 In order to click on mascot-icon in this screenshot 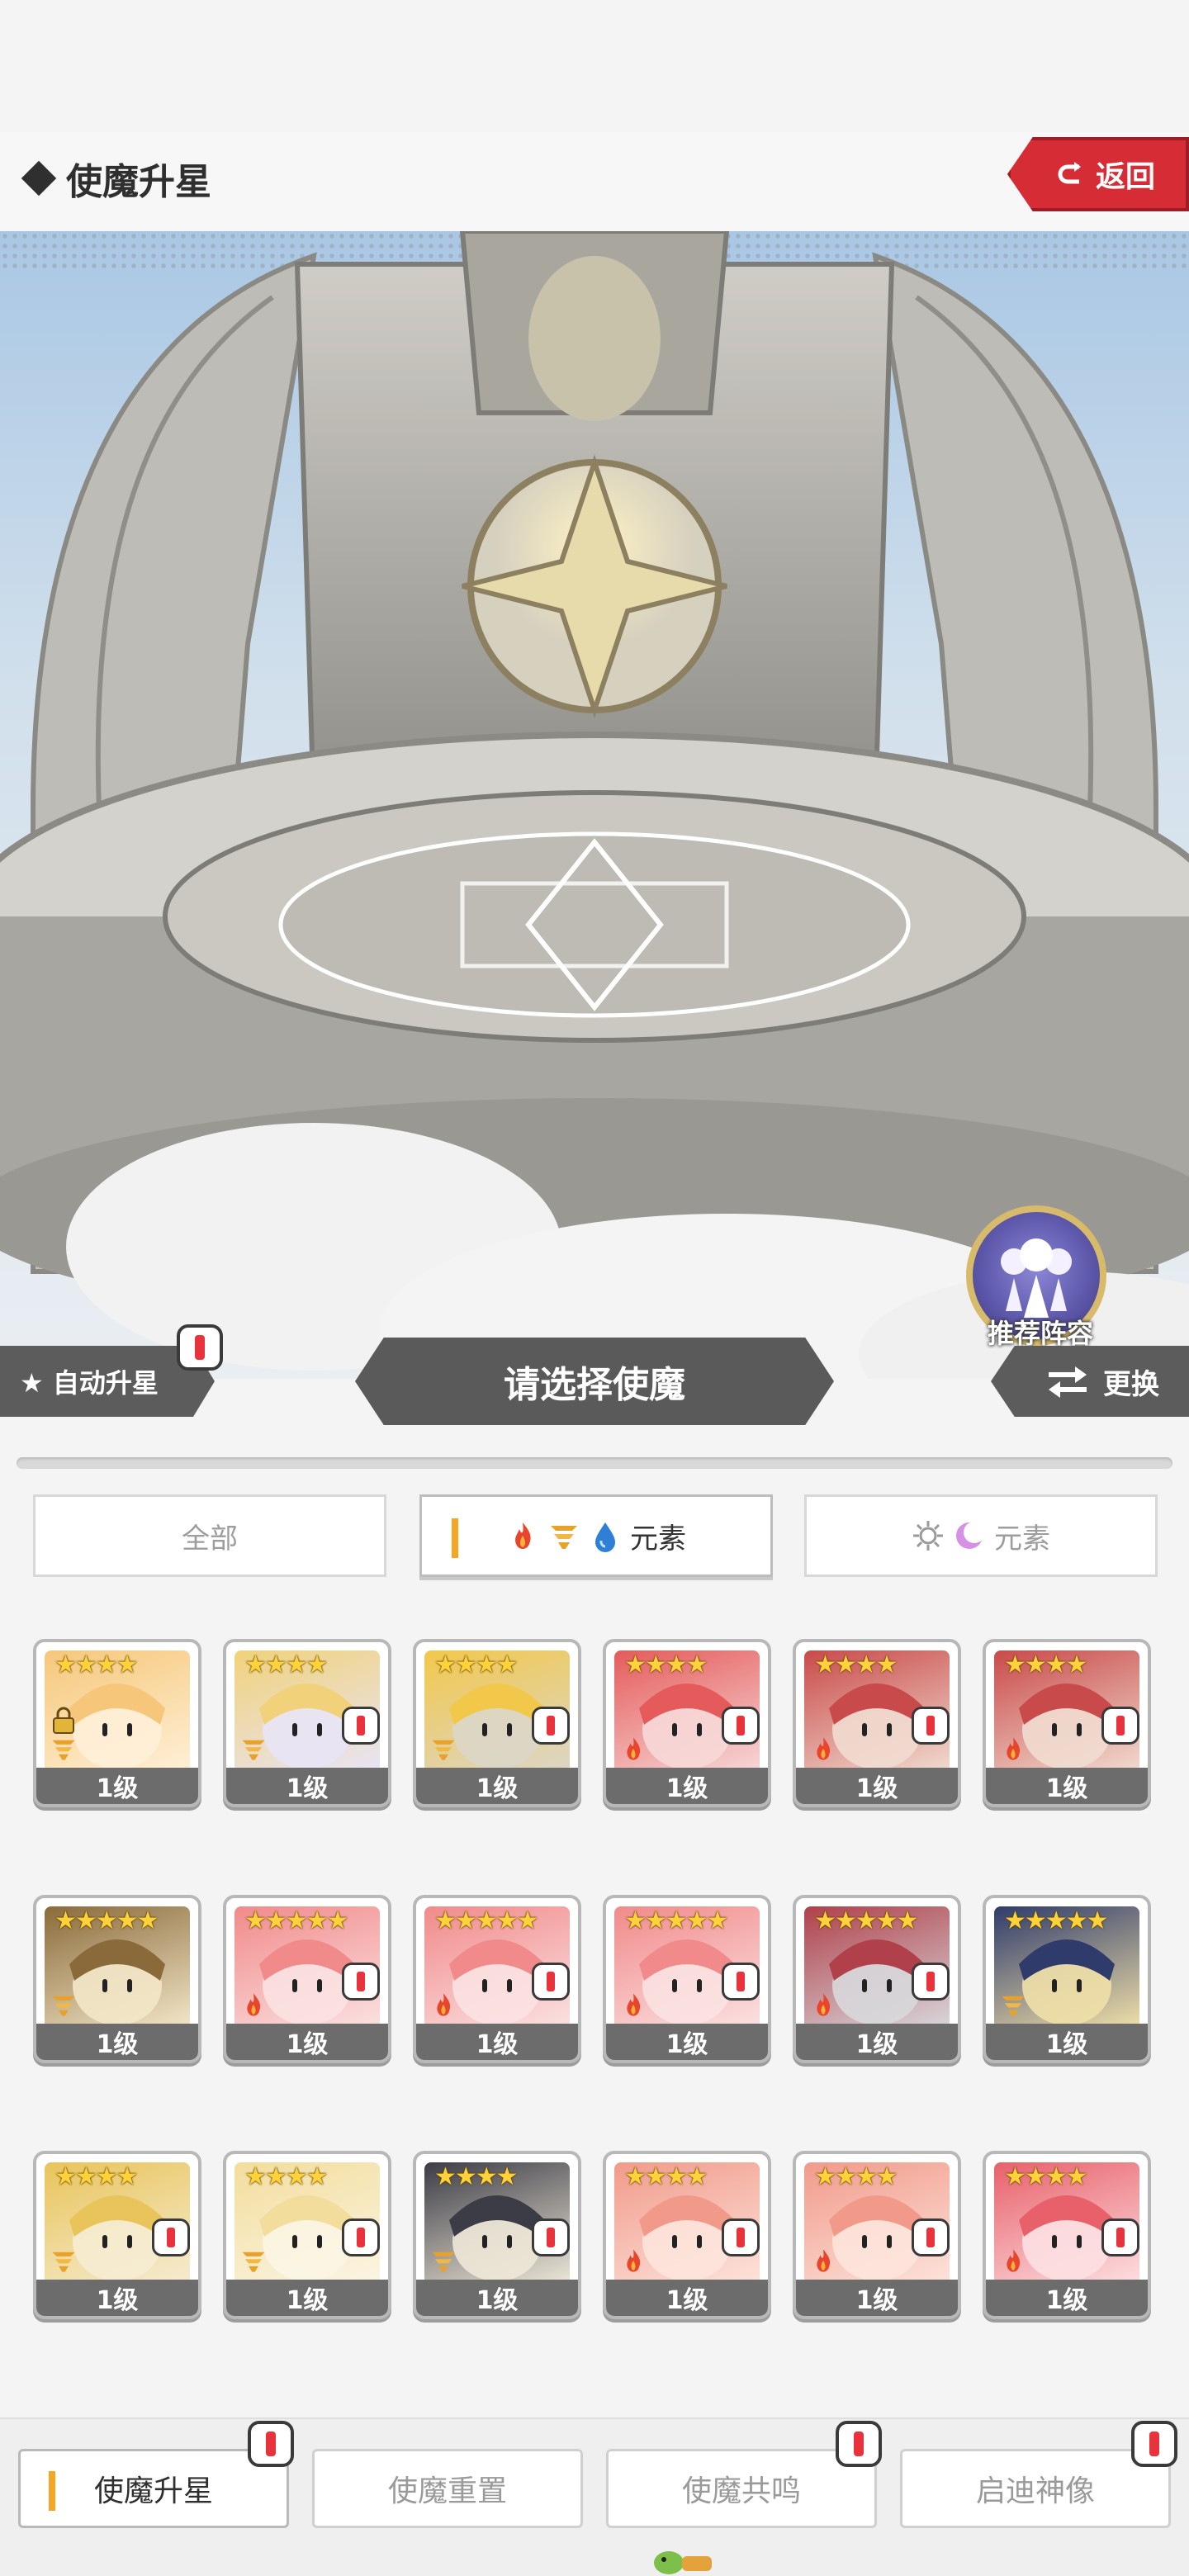, I will do `click(683, 2562)`.